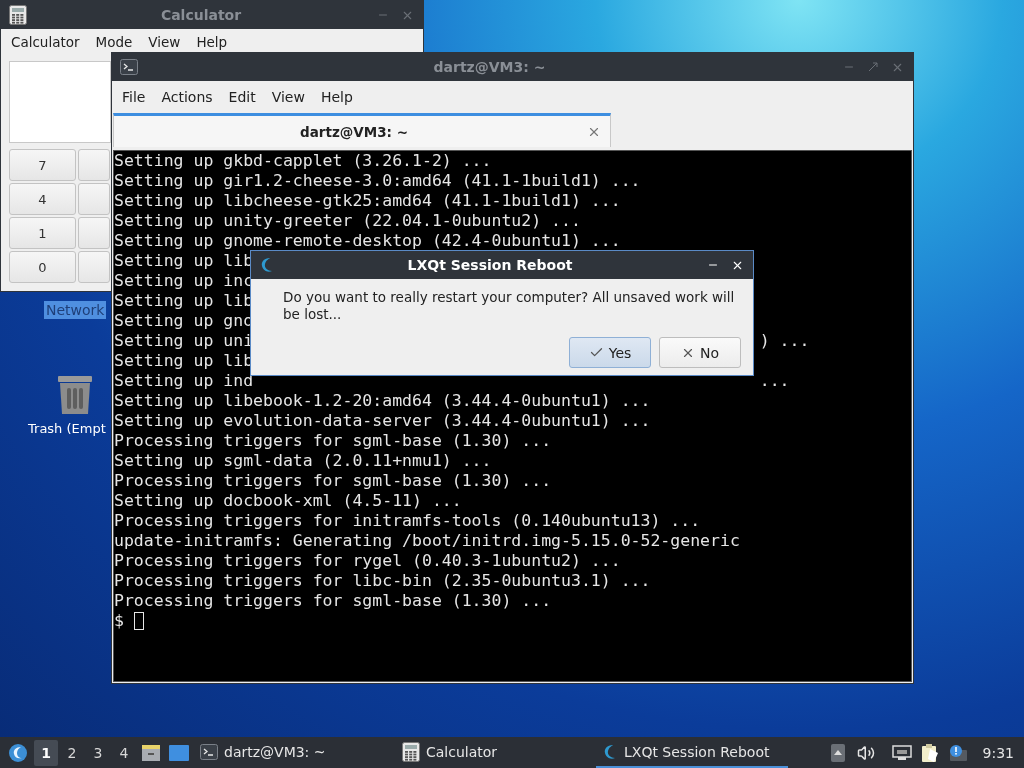  Describe the element at coordinates (489, 67) in the screenshot. I see `window-title: dartz@VM3: ~` at that location.